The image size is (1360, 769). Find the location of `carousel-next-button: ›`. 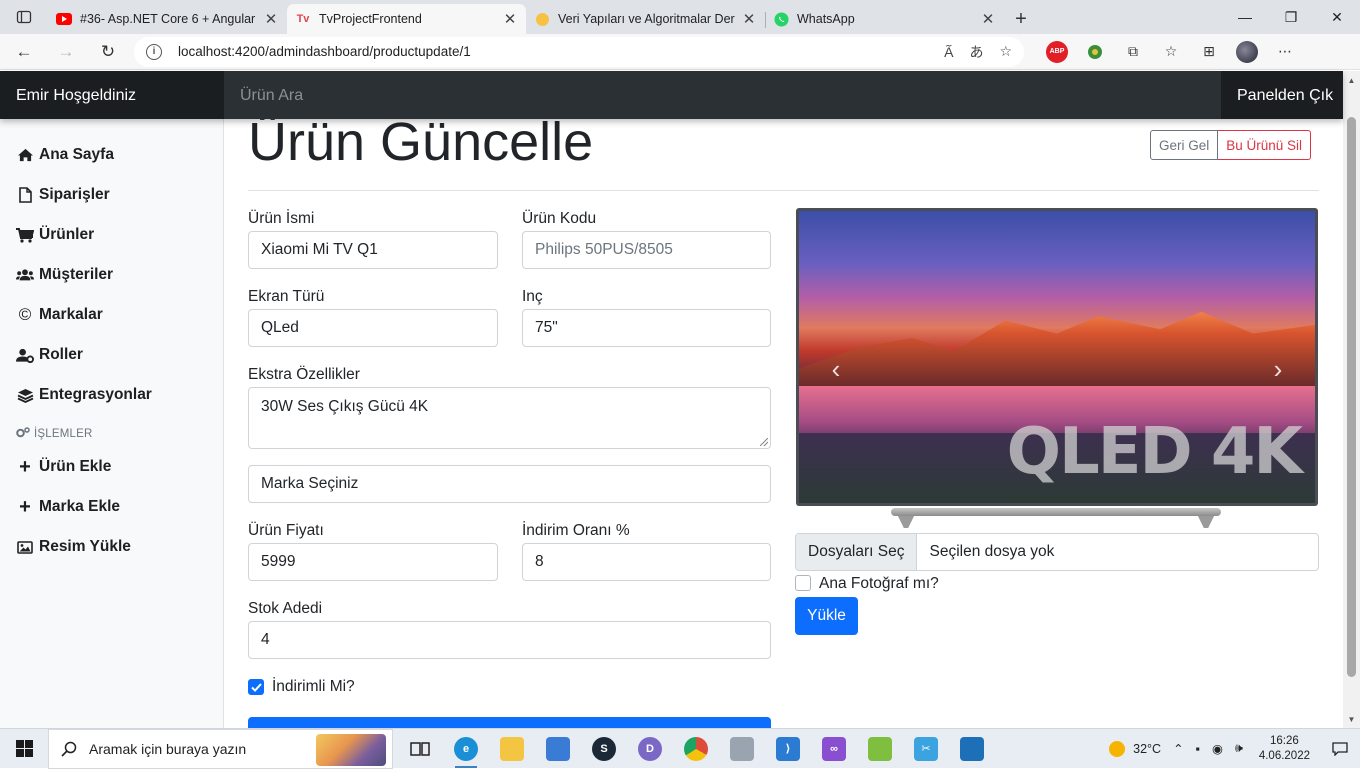

carousel-next-button: › is located at coordinates (1278, 369).